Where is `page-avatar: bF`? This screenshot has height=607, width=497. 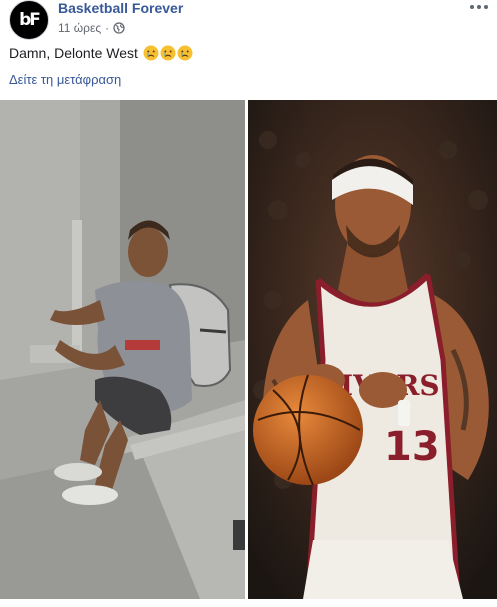
page-avatar: bF is located at coordinates (29, 20).